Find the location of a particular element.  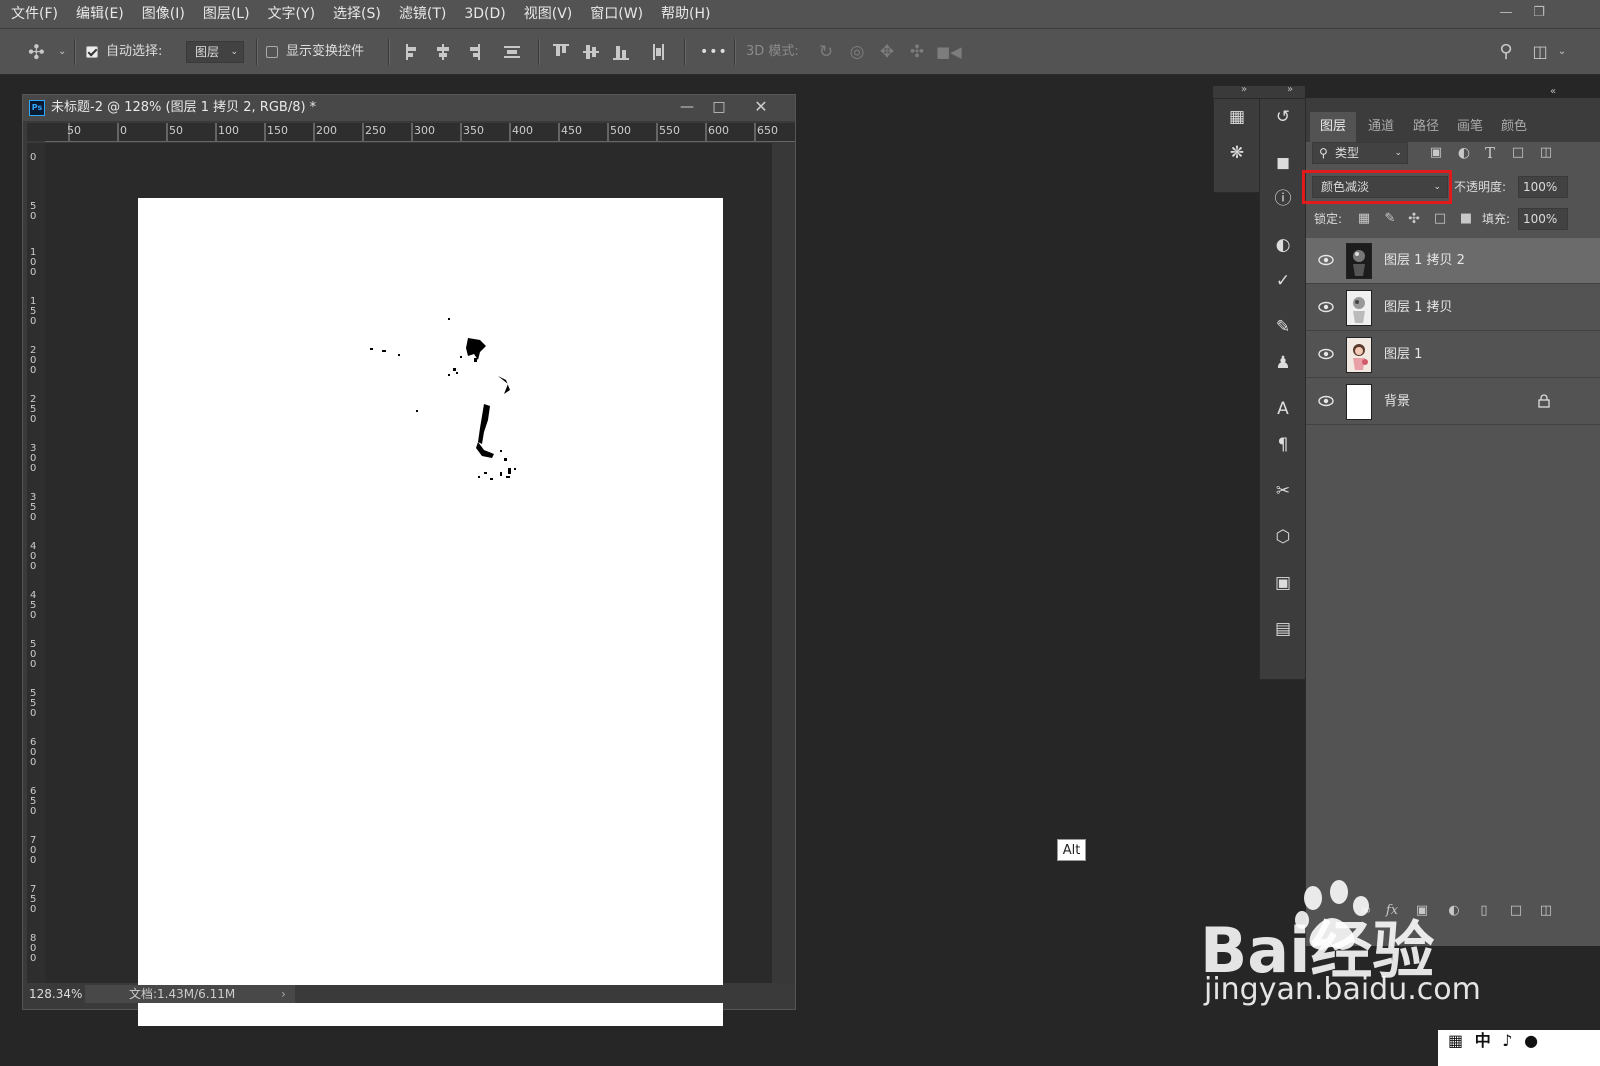

search-icon: ⚲ is located at coordinates (1506, 52).